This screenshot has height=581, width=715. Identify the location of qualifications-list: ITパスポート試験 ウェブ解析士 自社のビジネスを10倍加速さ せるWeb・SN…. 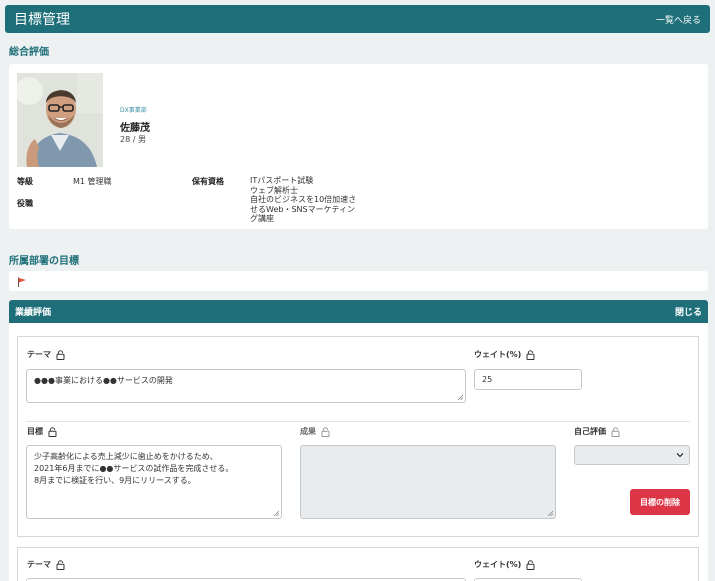
(305, 200).